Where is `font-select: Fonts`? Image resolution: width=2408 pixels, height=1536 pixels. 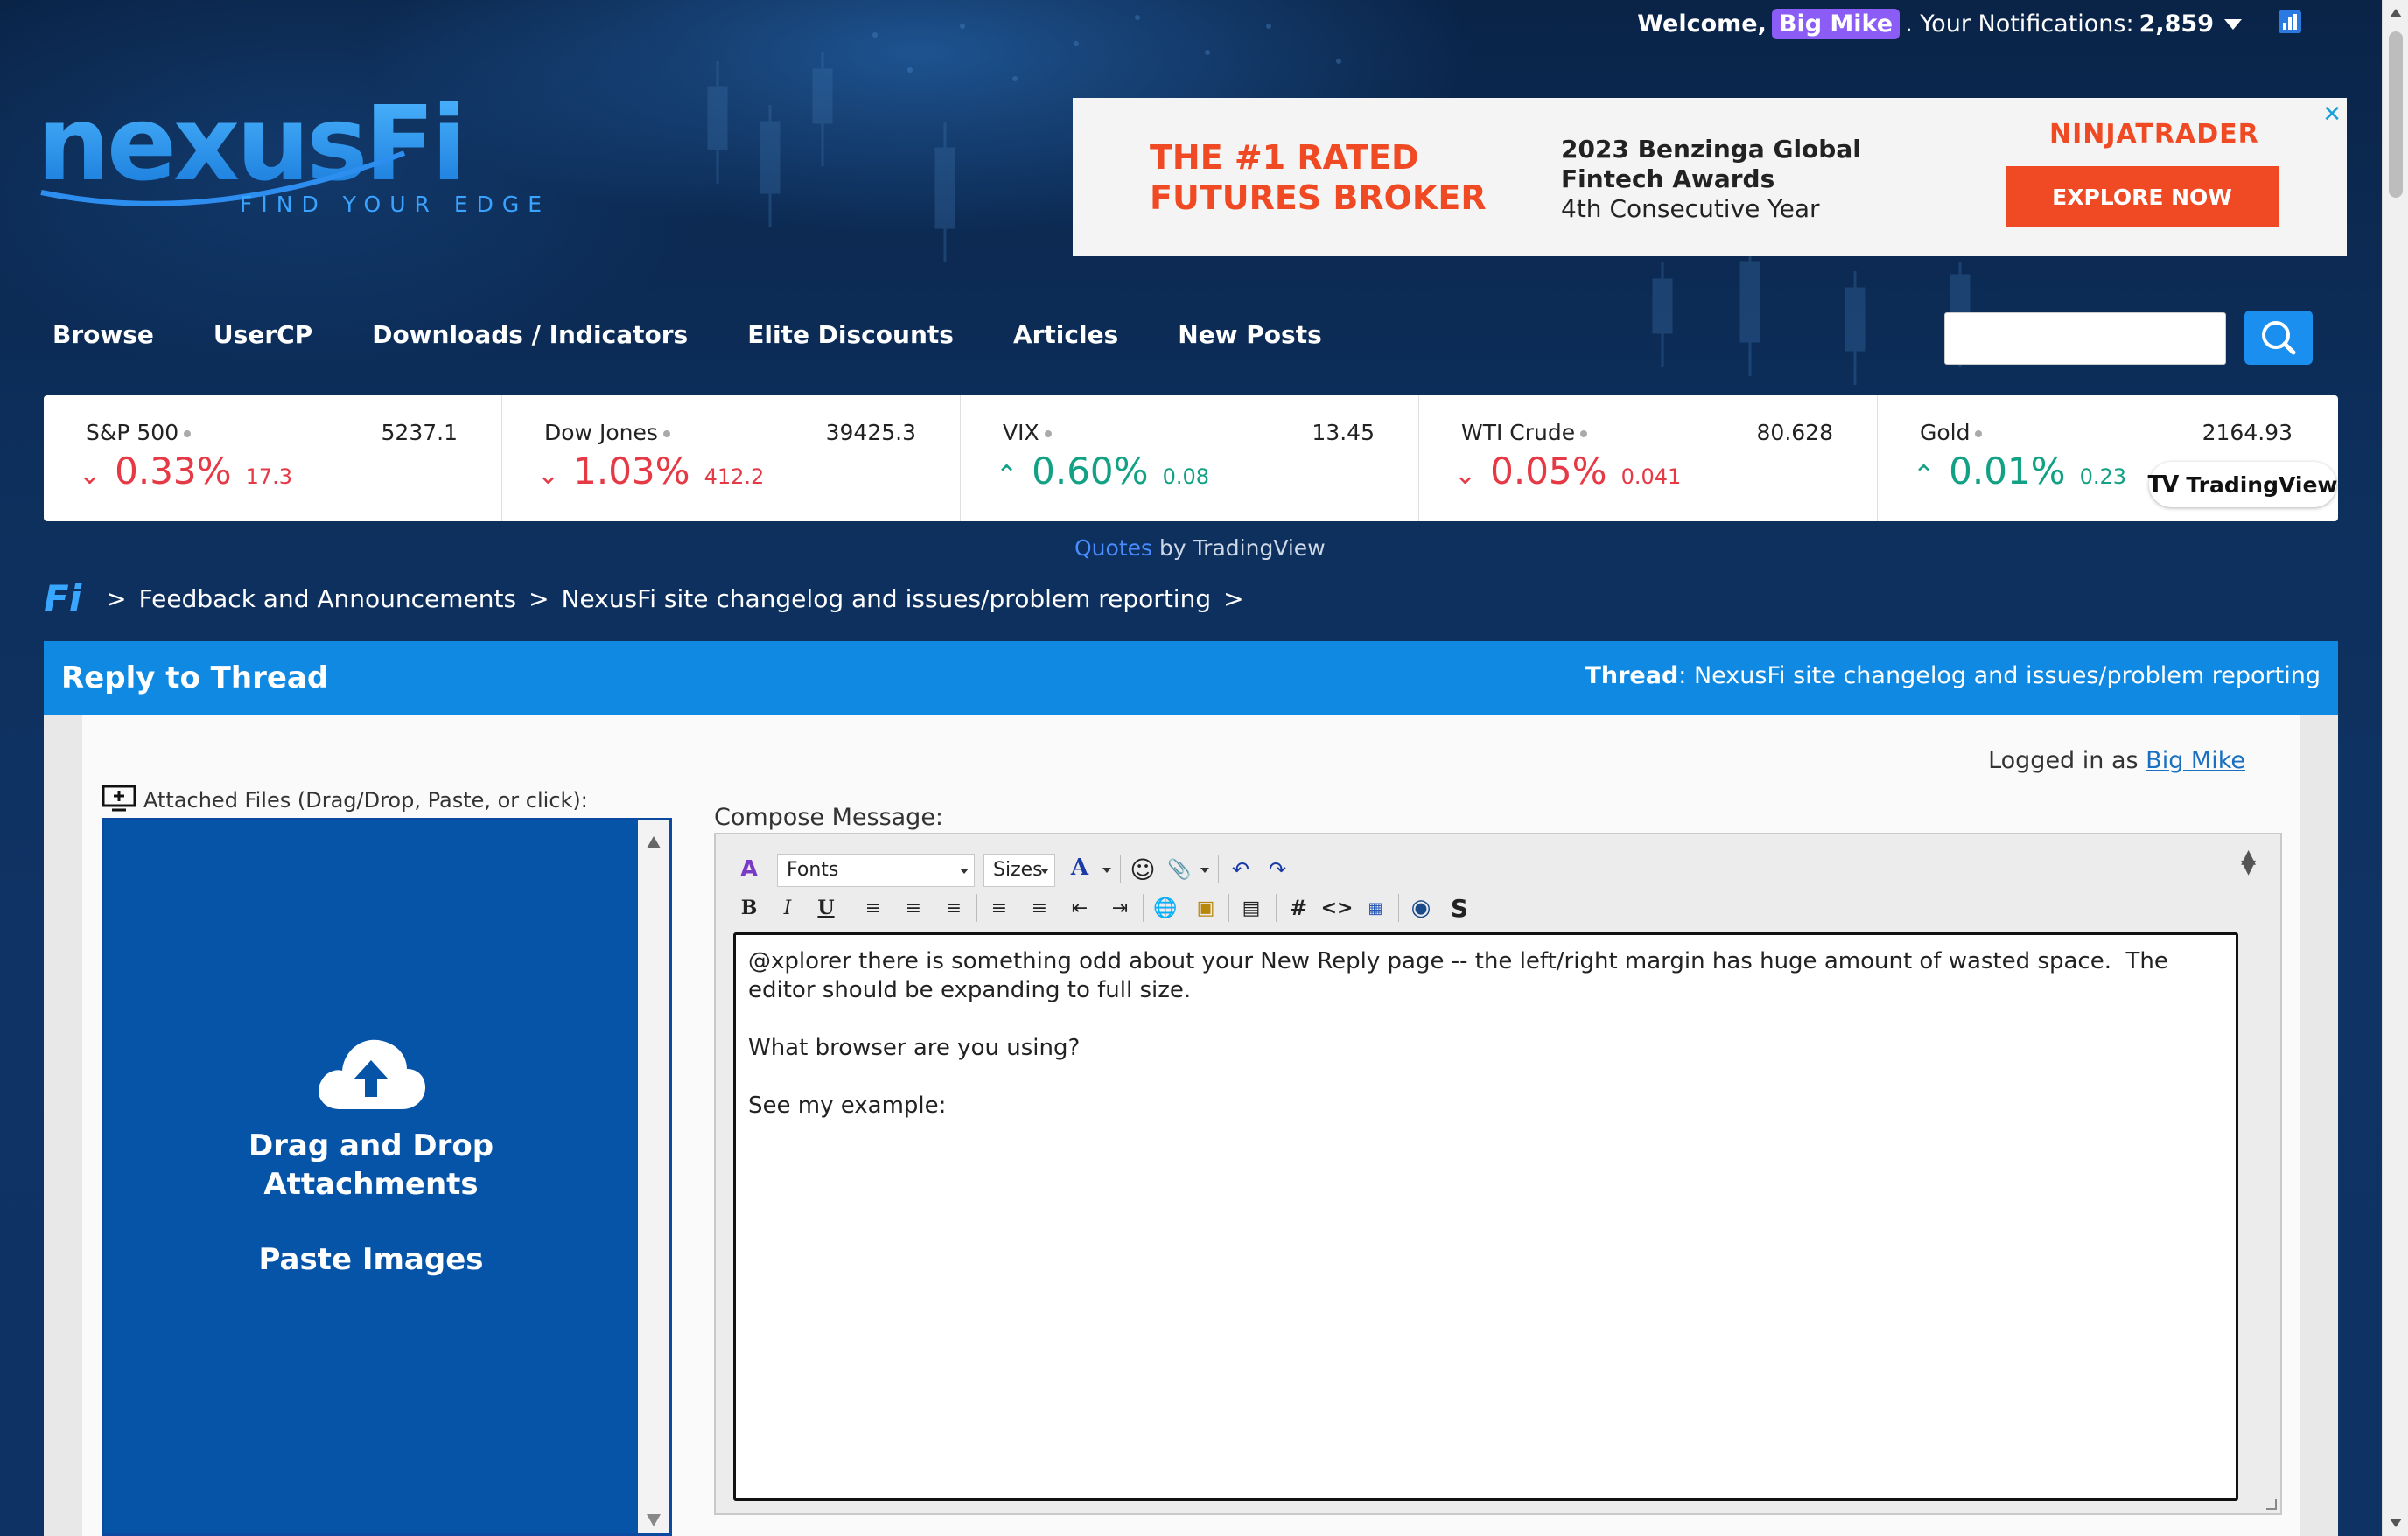 font-select: Fonts is located at coordinates (876, 870).